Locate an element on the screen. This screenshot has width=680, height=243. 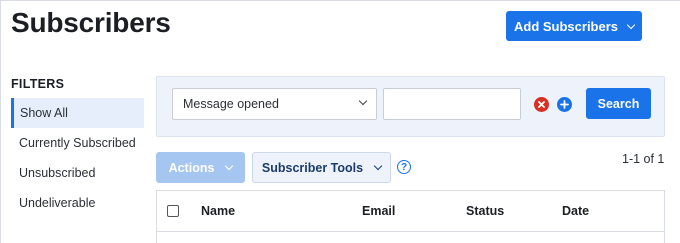
select-all-checkbox is located at coordinates (173, 211).